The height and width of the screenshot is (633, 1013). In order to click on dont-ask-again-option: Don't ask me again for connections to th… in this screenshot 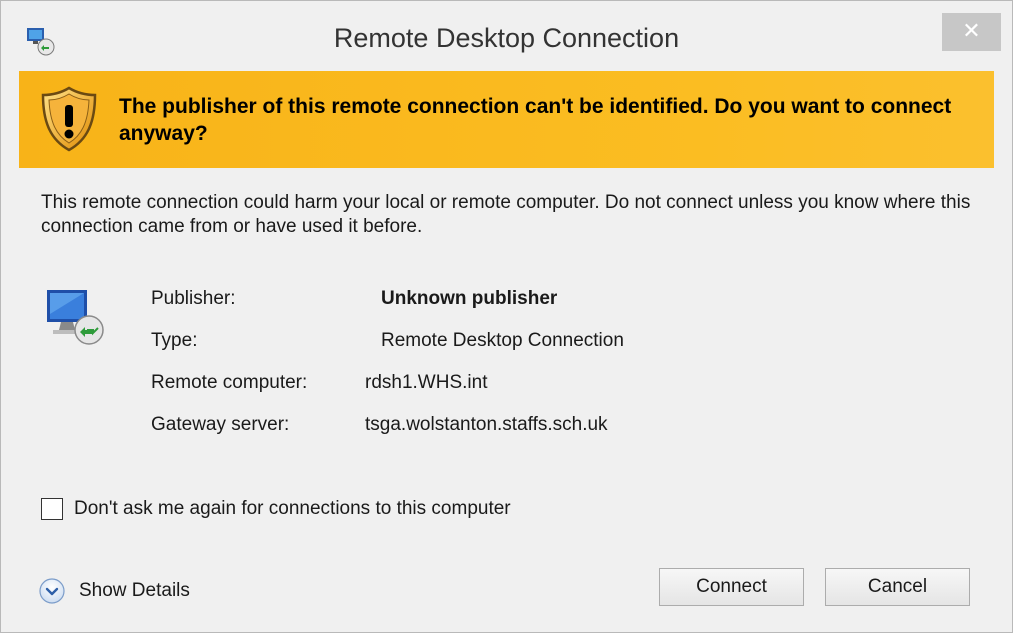, I will do `click(276, 509)`.